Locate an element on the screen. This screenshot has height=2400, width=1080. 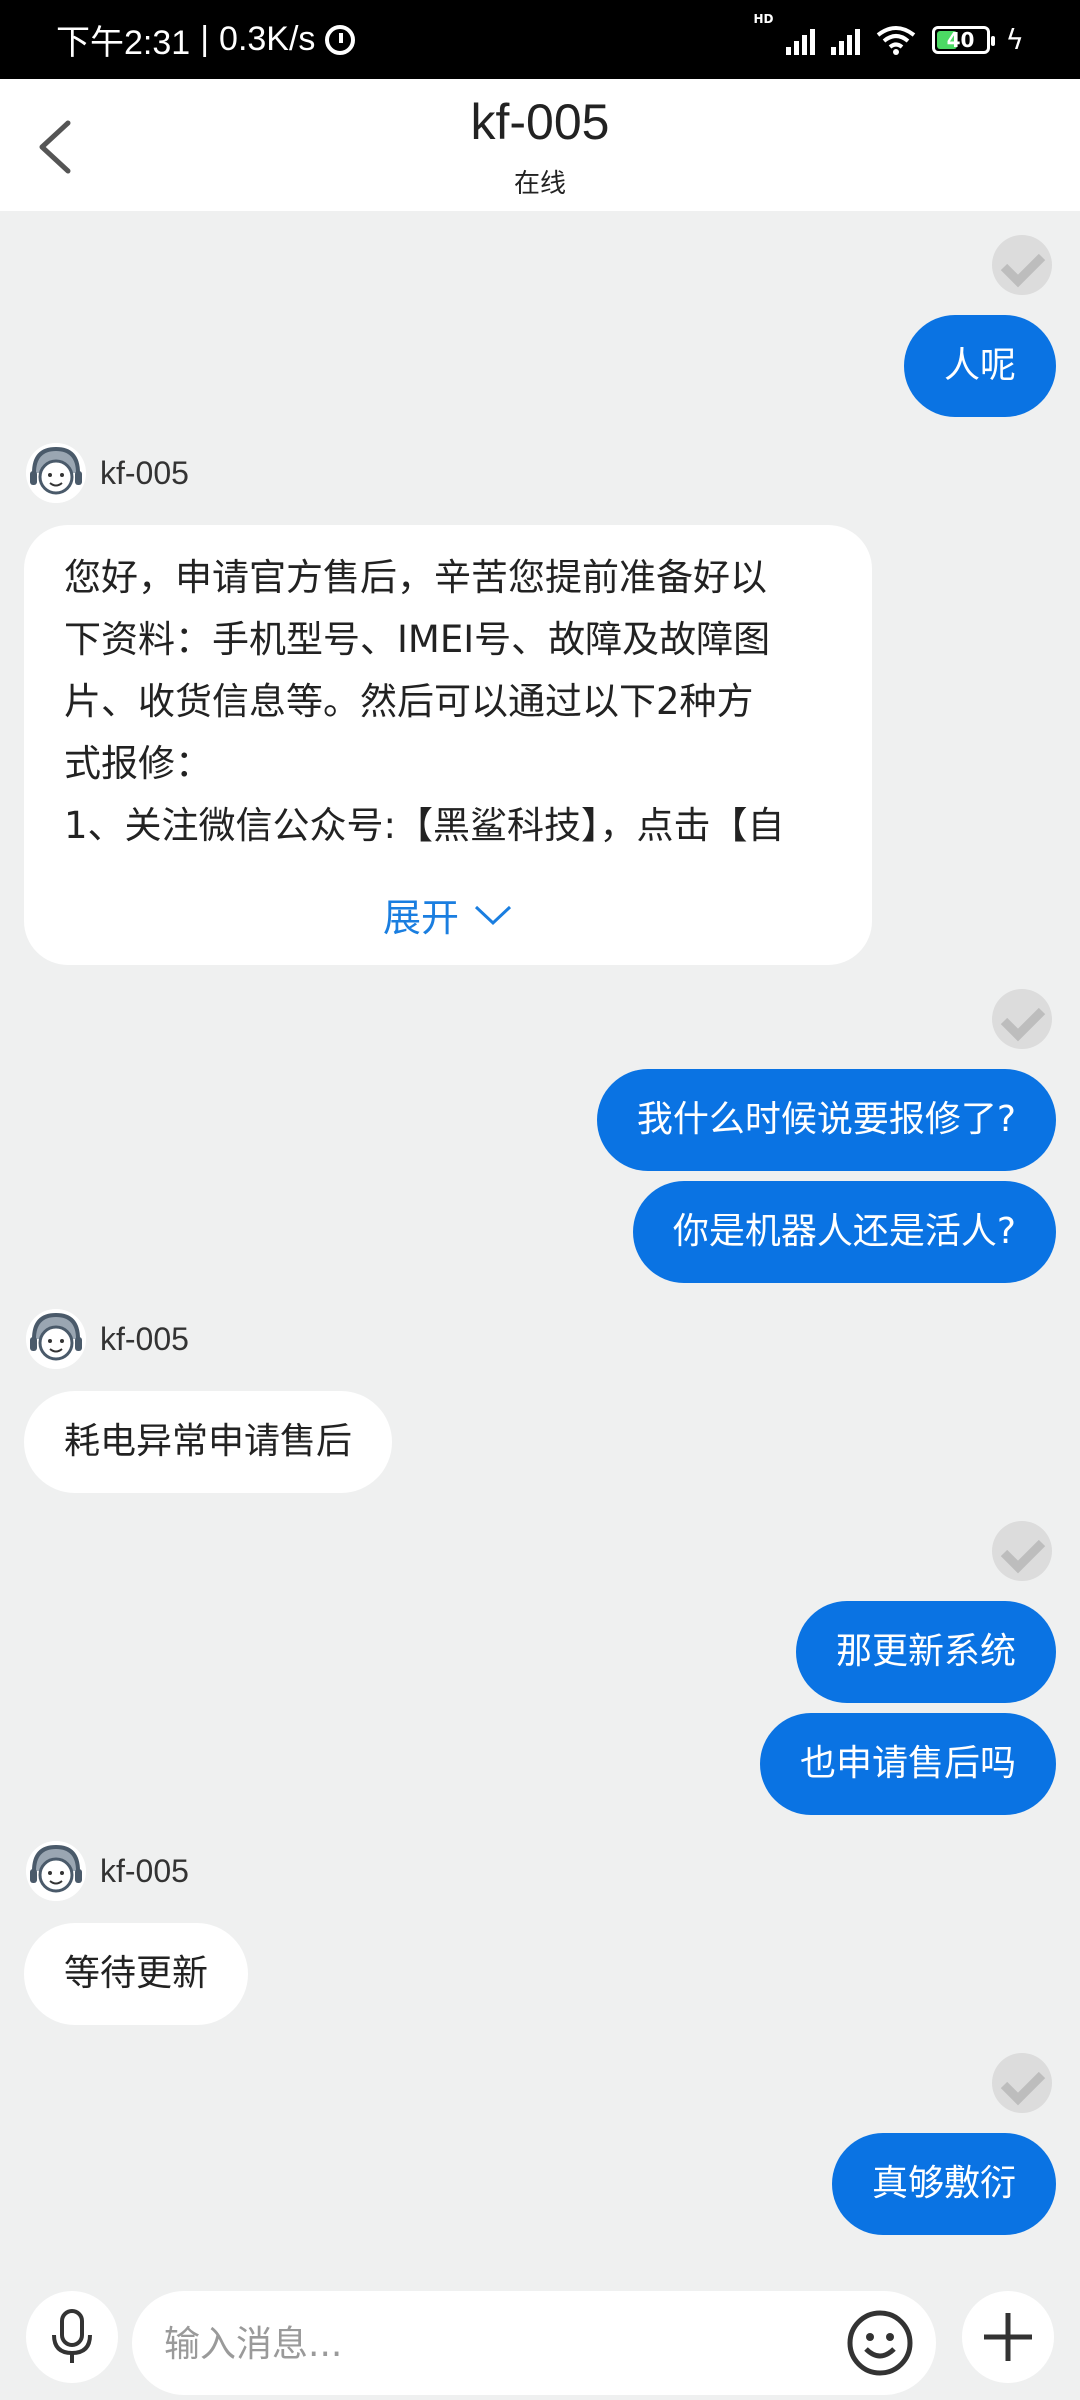
plus-icon is located at coordinates (1008, 2337).